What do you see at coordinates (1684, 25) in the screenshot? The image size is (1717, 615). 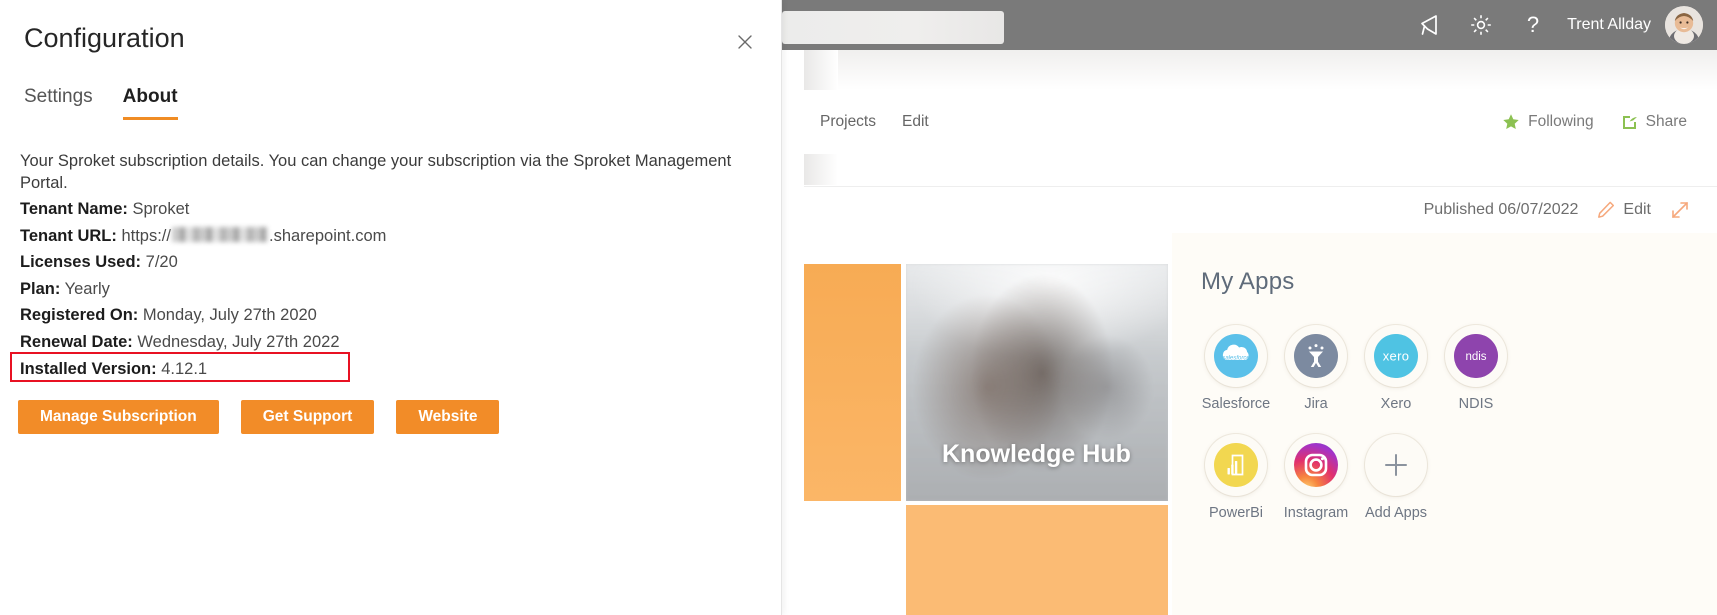 I see `avatar` at bounding box center [1684, 25].